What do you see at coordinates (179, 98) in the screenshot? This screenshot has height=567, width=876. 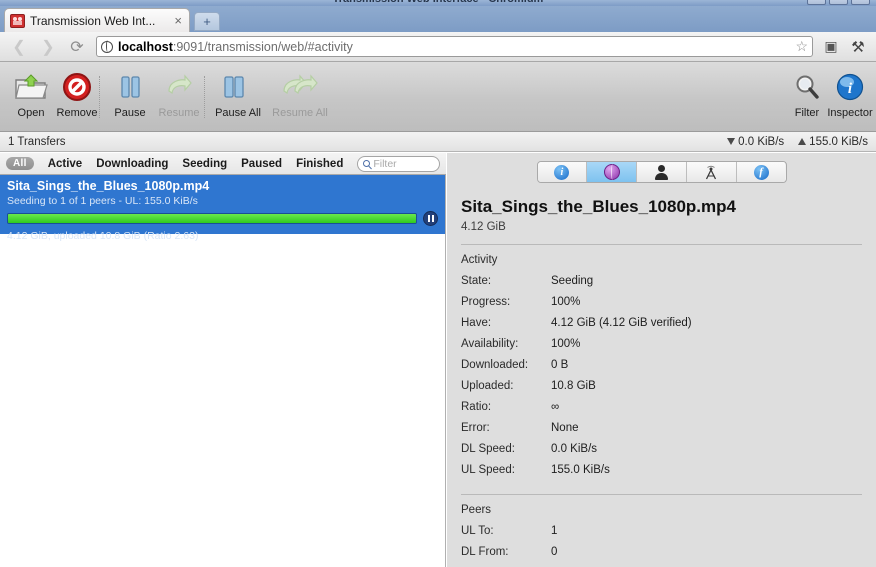 I see `resume-button: Resume` at bounding box center [179, 98].